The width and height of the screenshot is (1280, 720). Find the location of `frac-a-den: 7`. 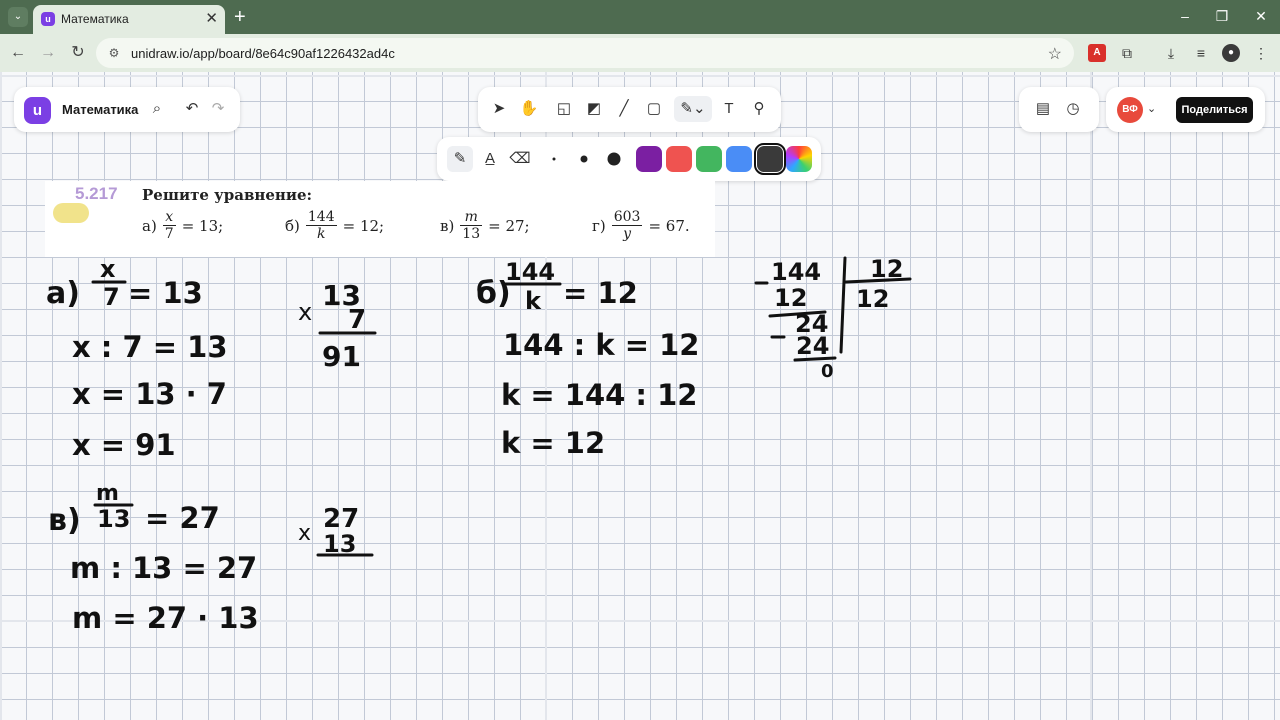

frac-a-den: 7 is located at coordinates (111, 297).